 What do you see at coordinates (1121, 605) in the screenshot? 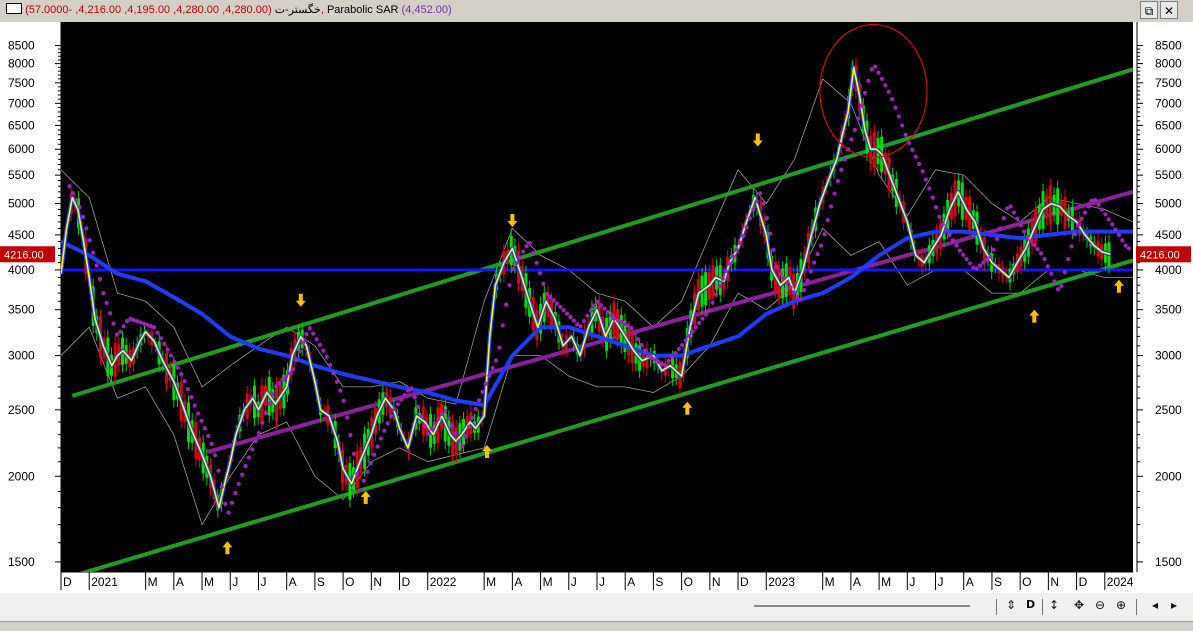
I see `zoom-in-icon: ⊕` at bounding box center [1121, 605].